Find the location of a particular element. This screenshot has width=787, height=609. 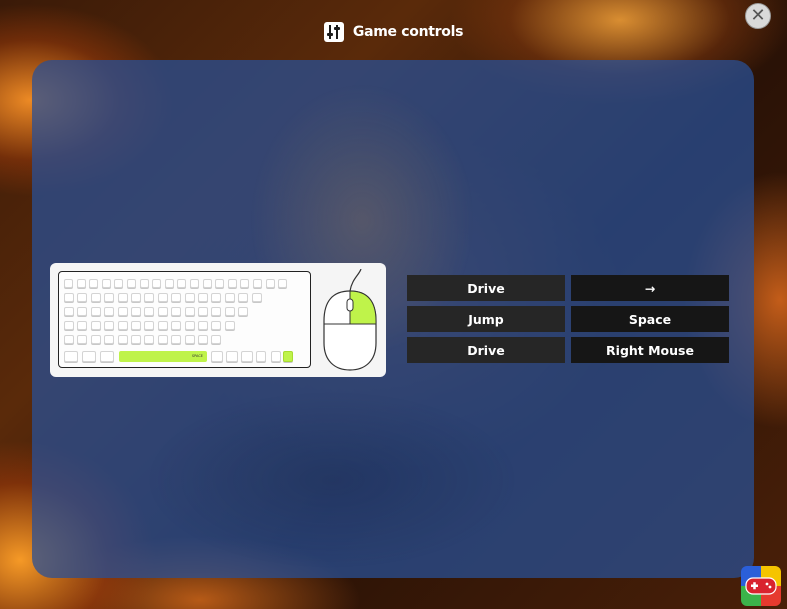

close-button: ✕ is located at coordinates (758, 16).